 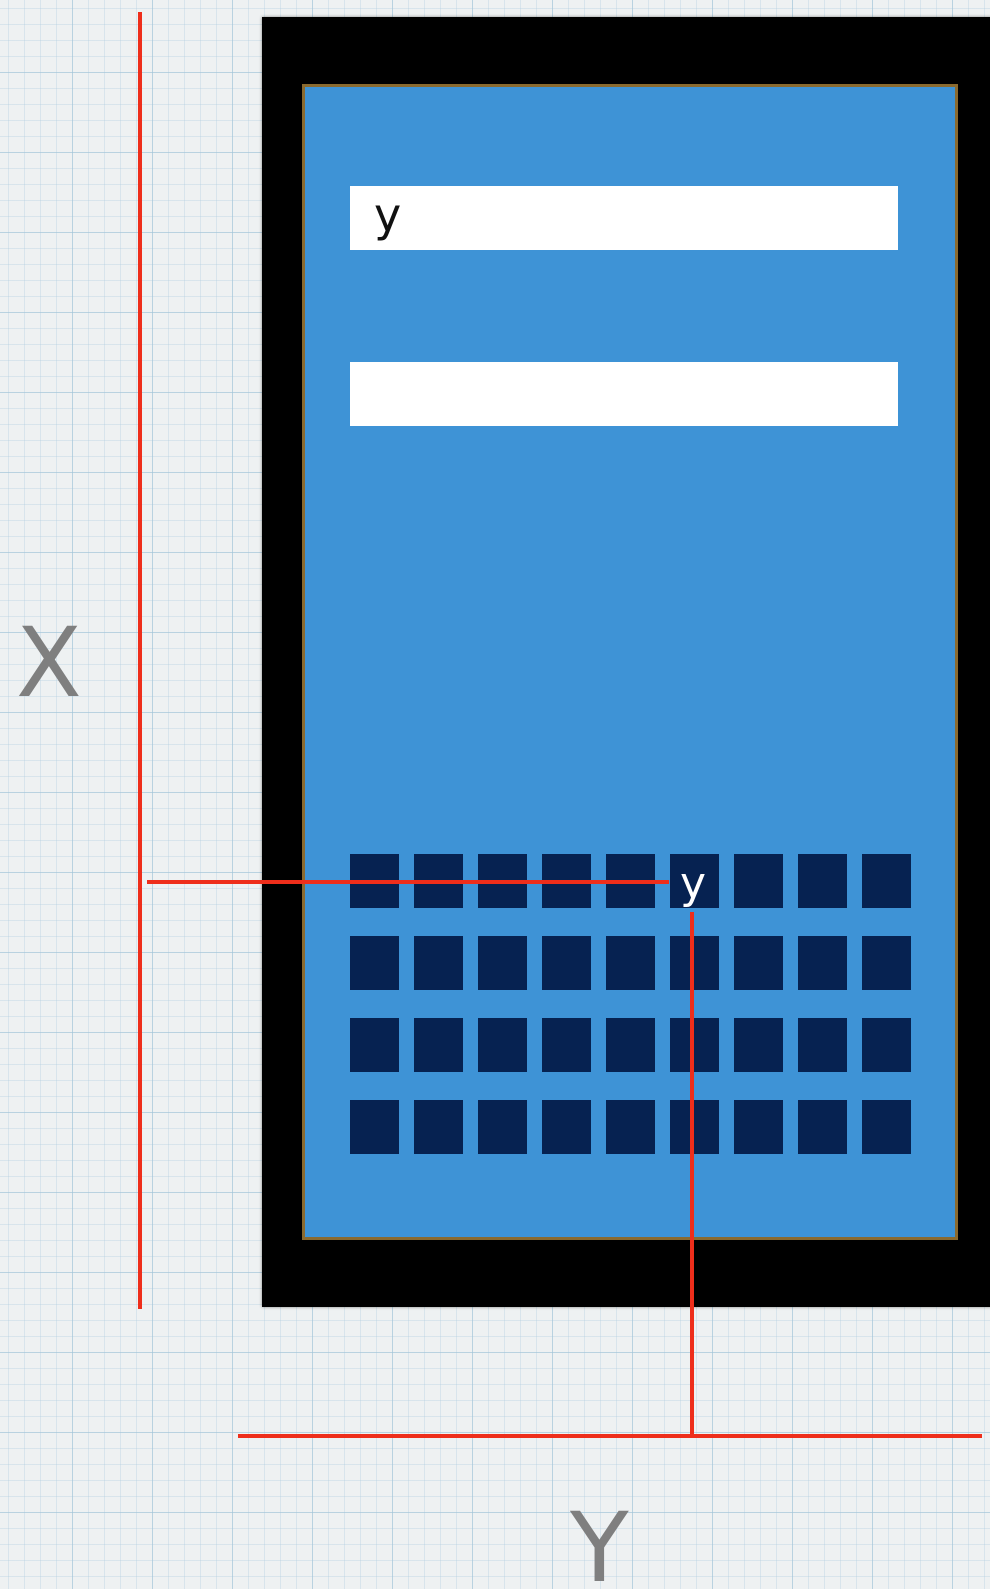 What do you see at coordinates (822, 1045) in the screenshot?
I see `key-r3-c8` at bounding box center [822, 1045].